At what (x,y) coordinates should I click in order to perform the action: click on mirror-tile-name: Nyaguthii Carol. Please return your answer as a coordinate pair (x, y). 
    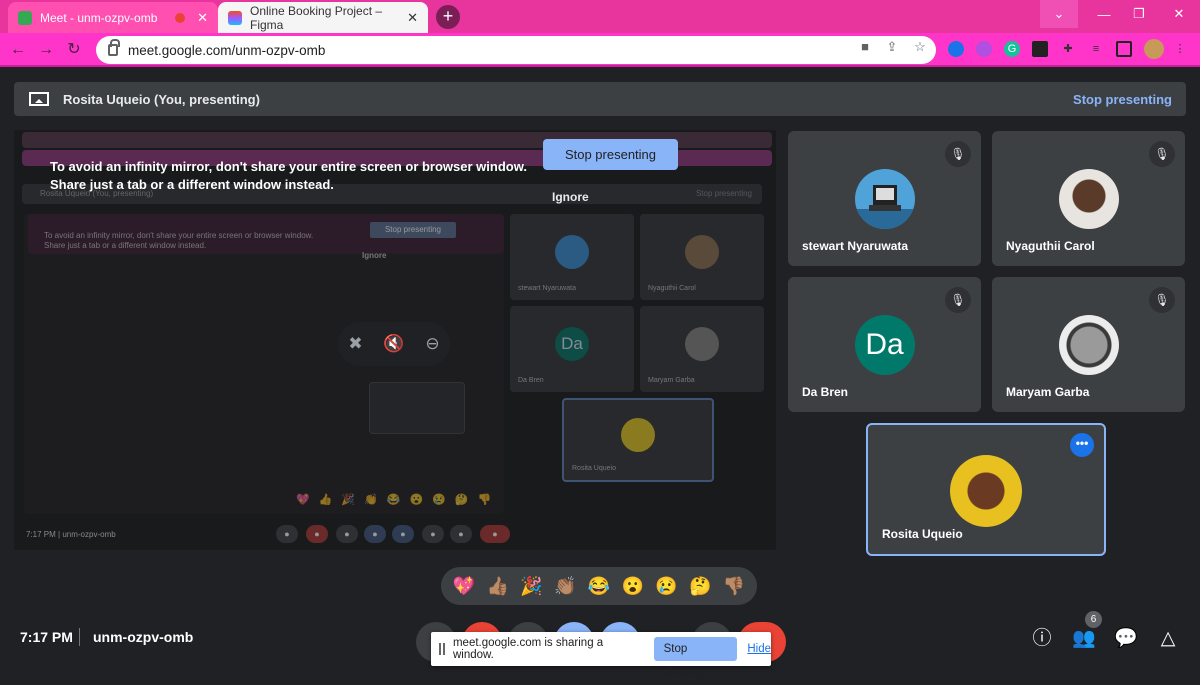
    Looking at the image, I should click on (672, 288).